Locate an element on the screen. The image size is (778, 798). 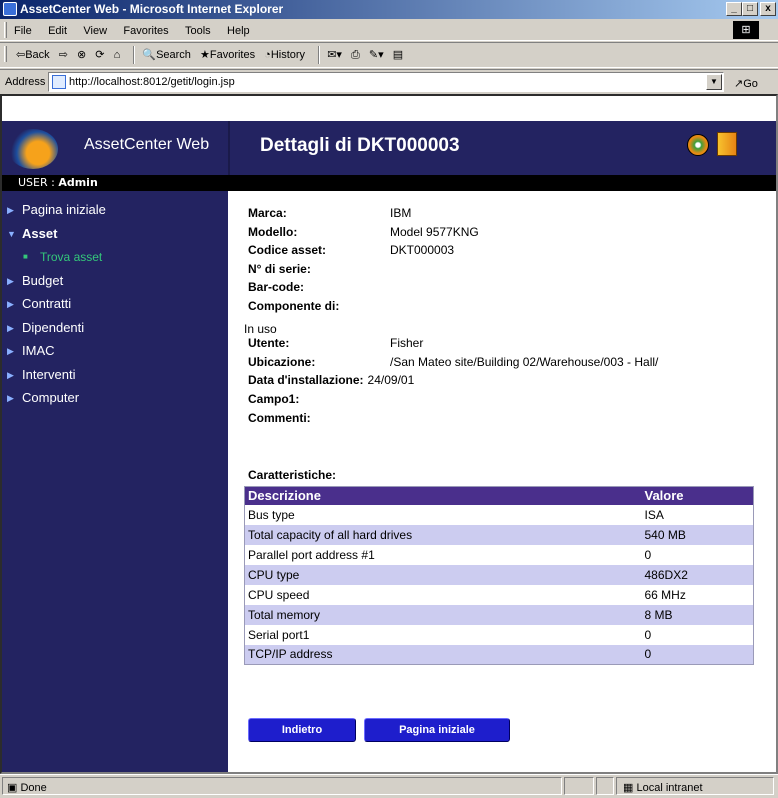
history-button: ◔History is located at coordinates (284, 55).